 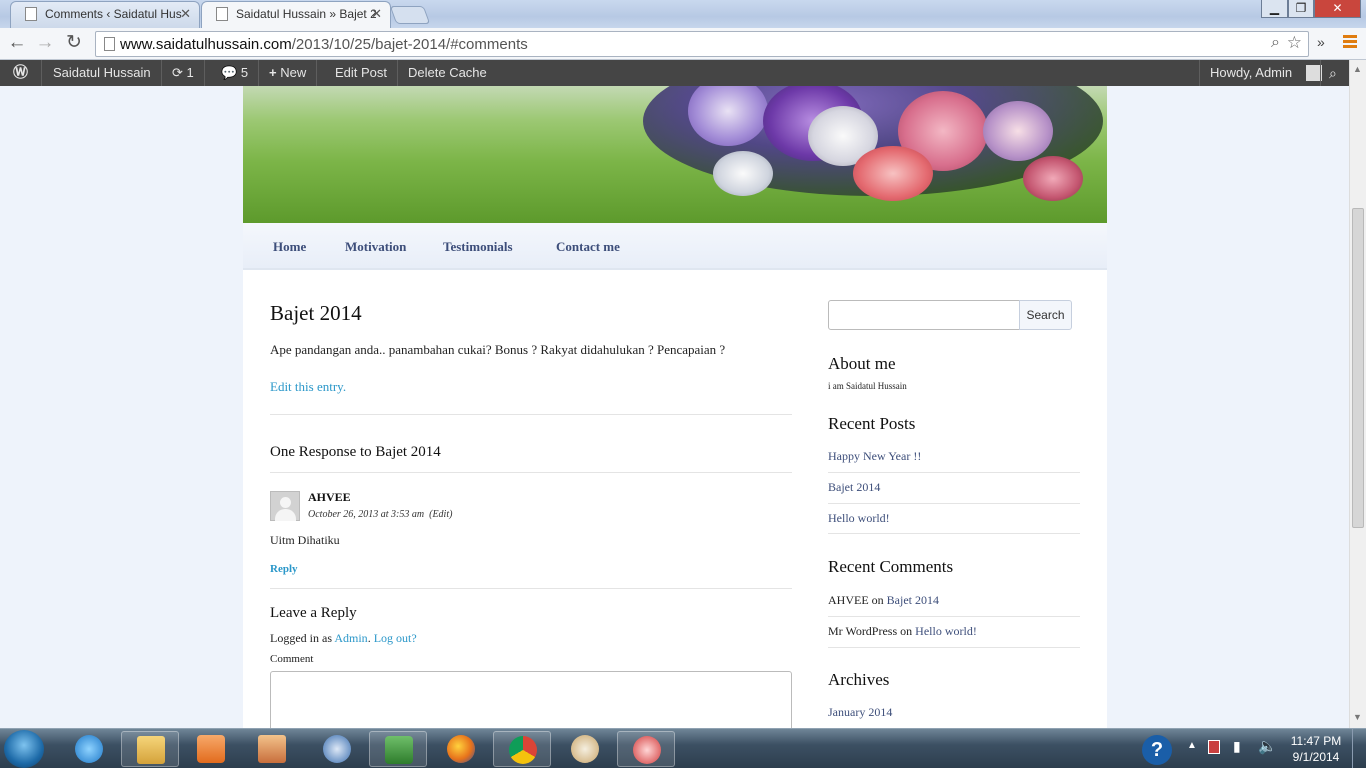 I want to click on logged-in-text: Logged in as Admin. Log out?, so click(x=343, y=638).